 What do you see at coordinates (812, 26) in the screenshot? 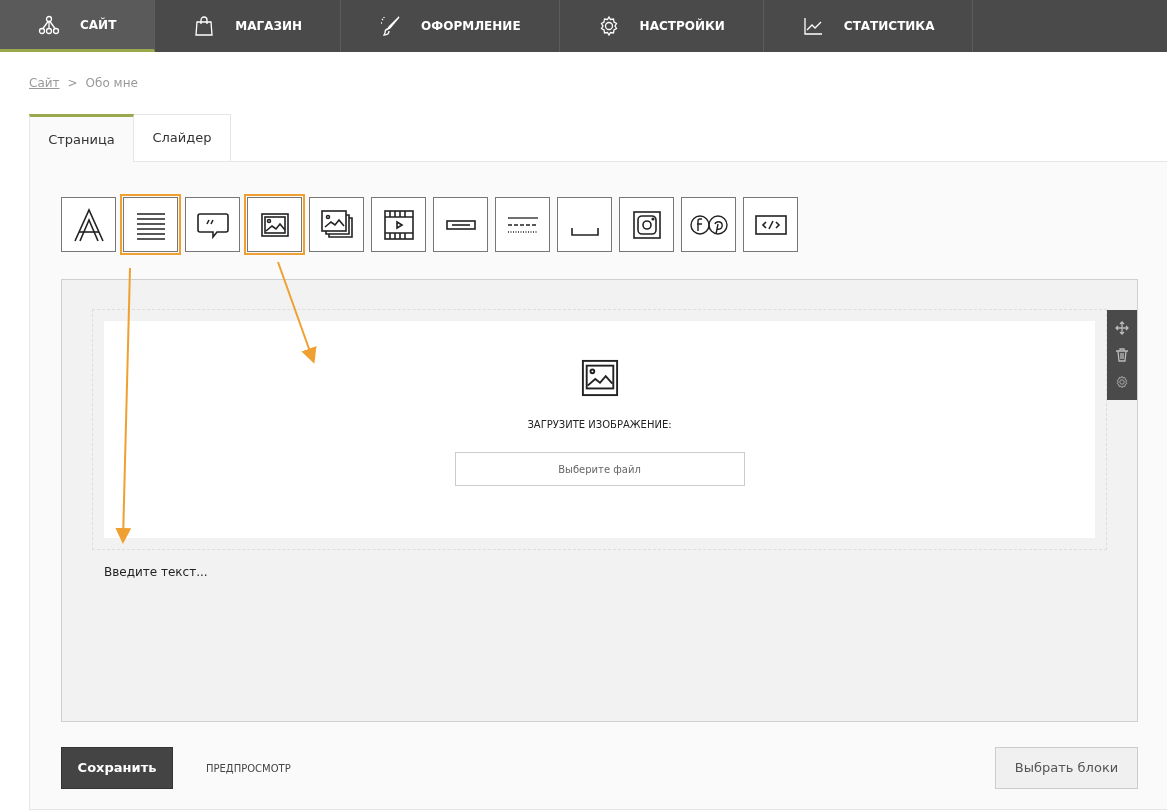
I see `chart-icon` at bounding box center [812, 26].